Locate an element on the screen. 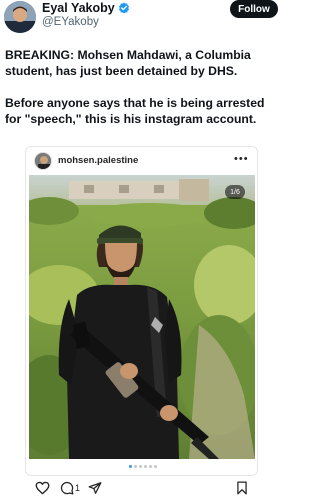 This screenshot has height=500, width=320. carousel-indicator is located at coordinates (141, 466).